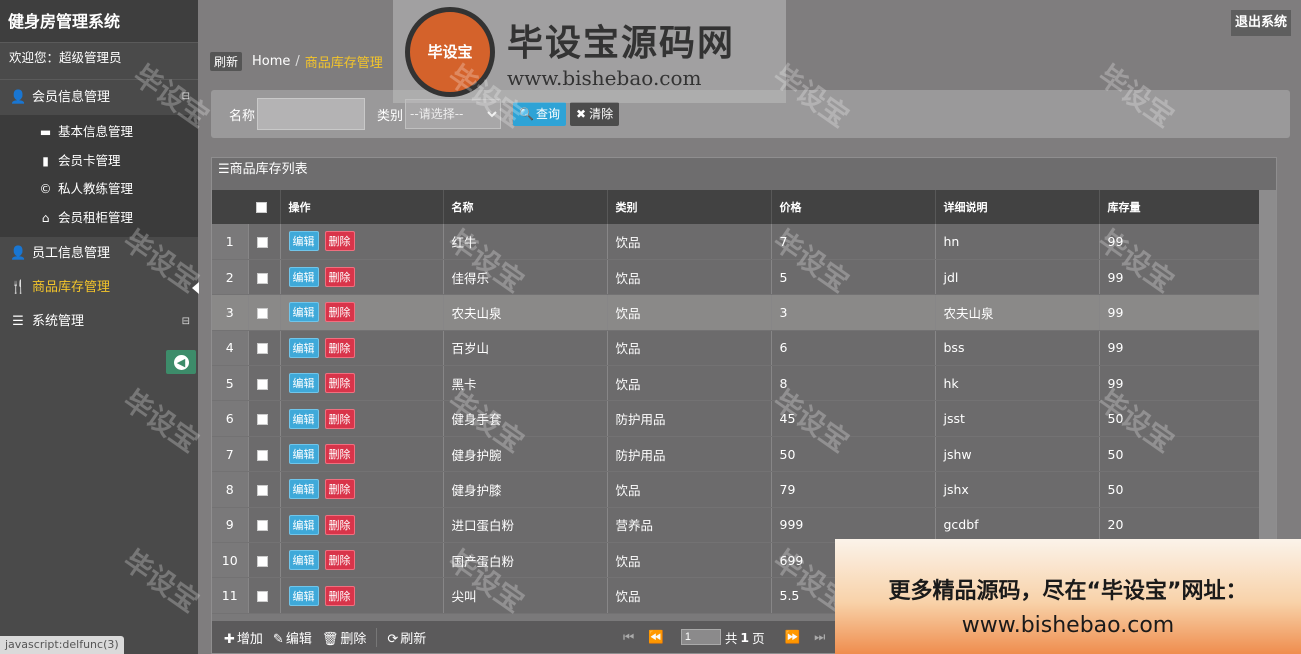 This screenshot has width=1301, height=654. I want to click on column-header: 库存量, so click(1180, 207).